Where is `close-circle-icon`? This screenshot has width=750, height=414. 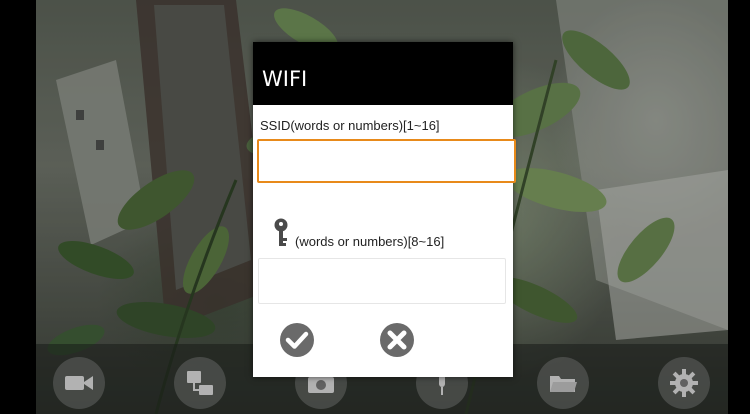
close-circle-icon is located at coordinates (397, 342).